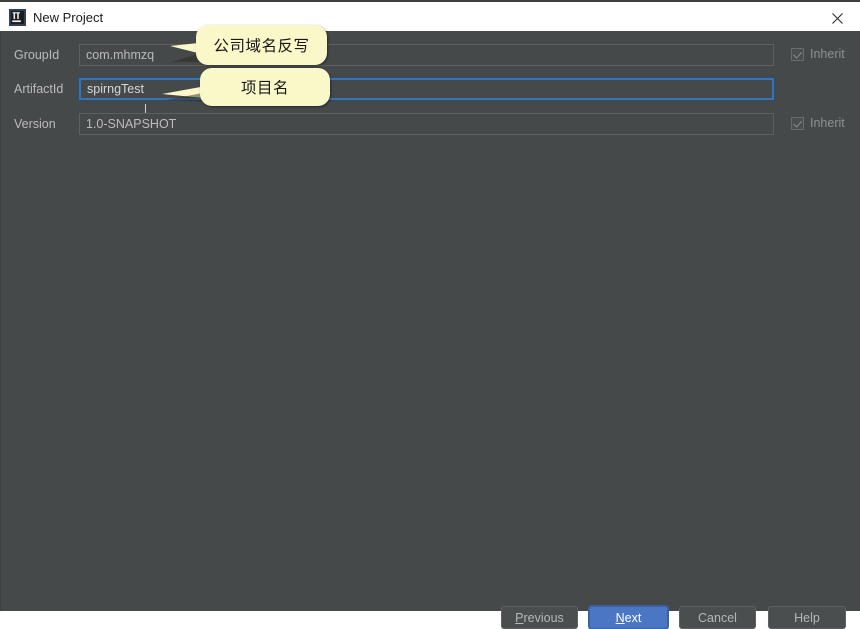 The image size is (860, 629). What do you see at coordinates (35, 124) in the screenshot?
I see `label-version: Version` at bounding box center [35, 124].